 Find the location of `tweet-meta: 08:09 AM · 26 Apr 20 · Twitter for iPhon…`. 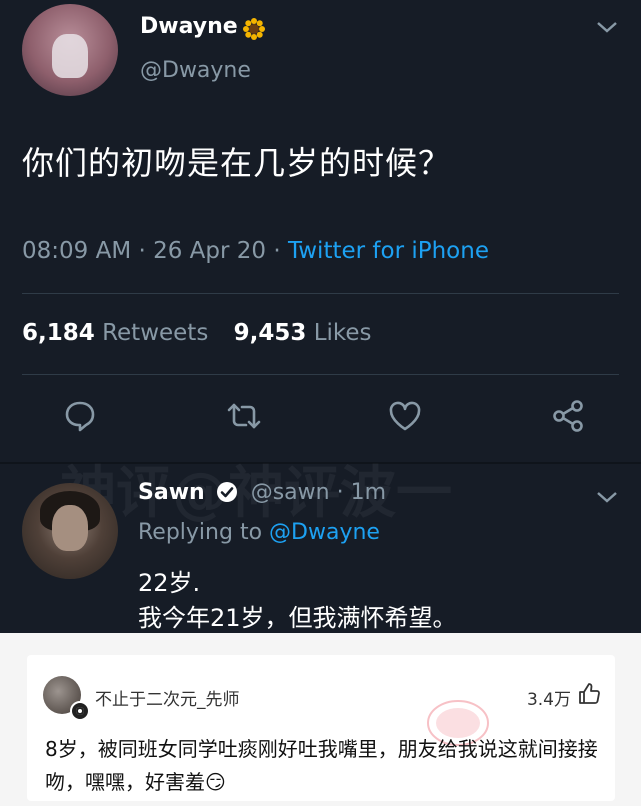

tweet-meta: 08:09 AM · 26 Apr 20 · Twitter for iPhon… is located at coordinates (255, 251).